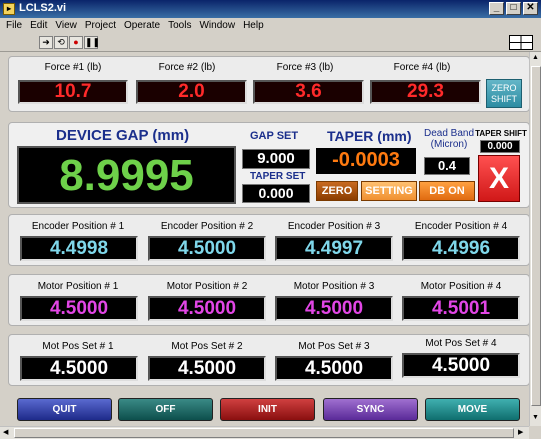  Describe the element at coordinates (461, 365) in the screenshot. I see `mot-pos-set-4-input: 4.5000` at that location.